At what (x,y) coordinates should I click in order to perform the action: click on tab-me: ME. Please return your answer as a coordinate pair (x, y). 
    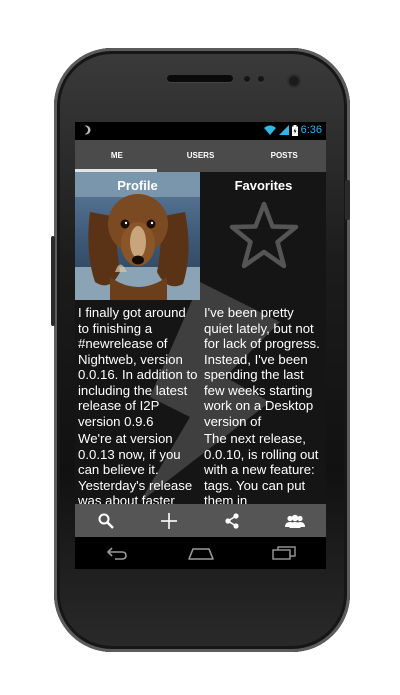
    Looking at the image, I should click on (117, 156).